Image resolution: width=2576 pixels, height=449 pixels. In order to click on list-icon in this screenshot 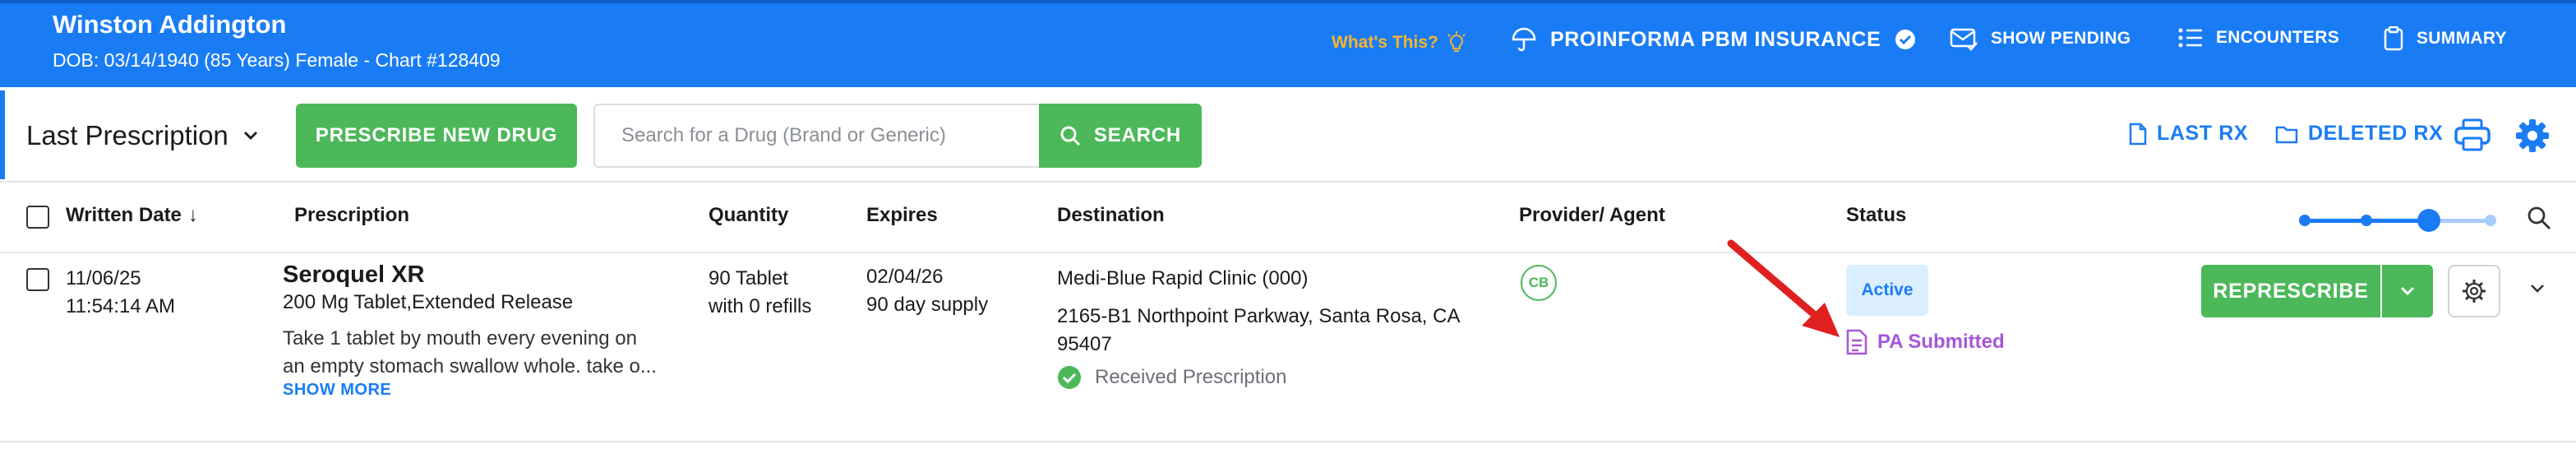, I will do `click(2190, 38)`.